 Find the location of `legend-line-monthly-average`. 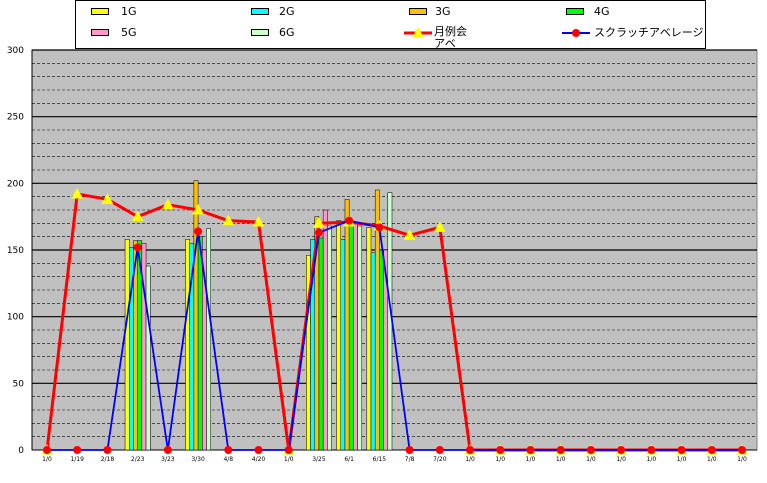

legend-line-monthly-average is located at coordinates (418, 32).